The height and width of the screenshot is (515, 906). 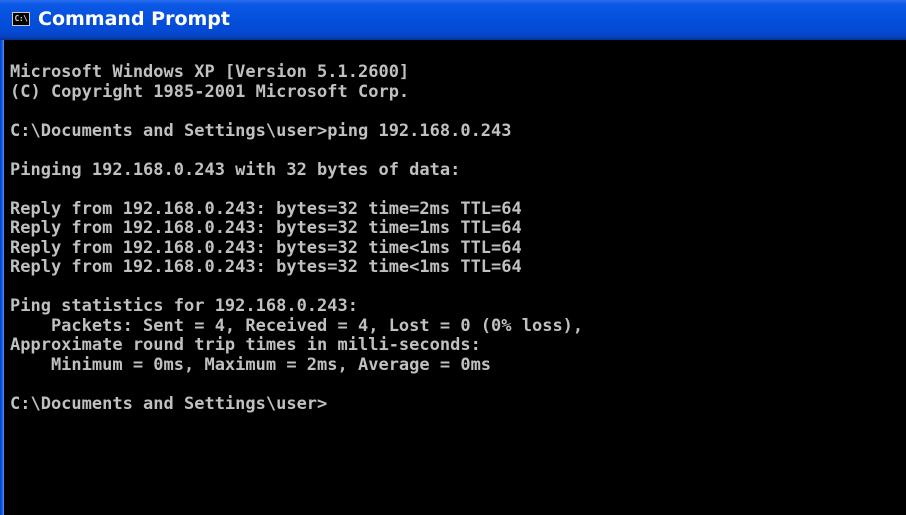 I want to click on console-line: Microsoft Windows XP [Version 5.1.2600], so click(x=210, y=72).